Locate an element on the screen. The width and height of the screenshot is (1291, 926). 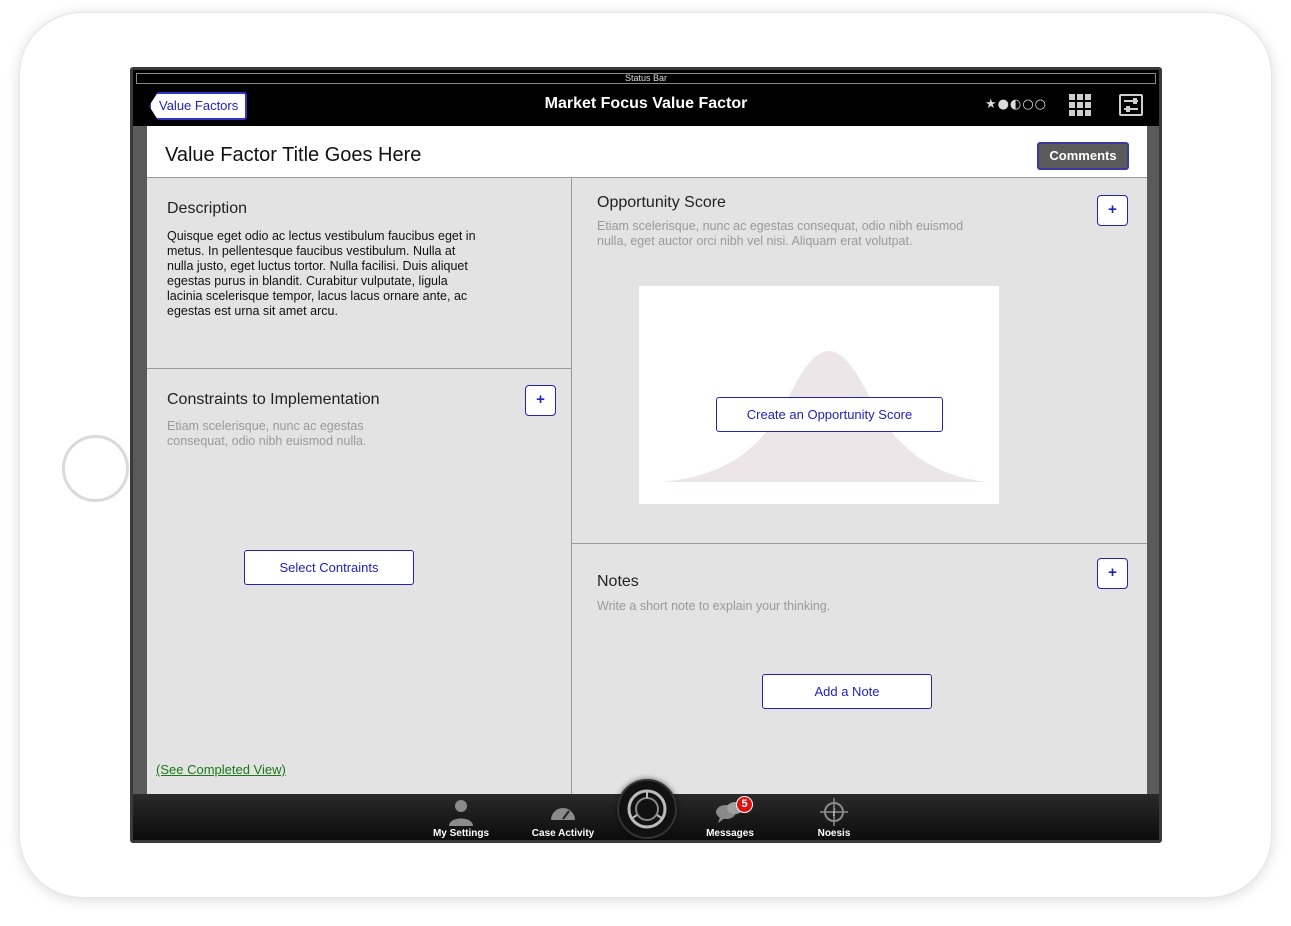
add-opportunity-score-button: + is located at coordinates (1112, 210).